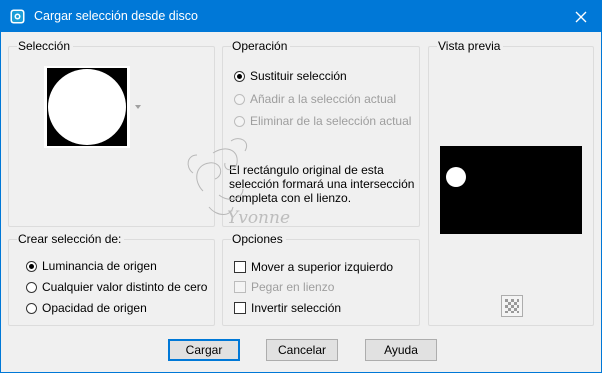  What do you see at coordinates (298, 76) in the screenshot?
I see `radio-label: Sustituir selección` at bounding box center [298, 76].